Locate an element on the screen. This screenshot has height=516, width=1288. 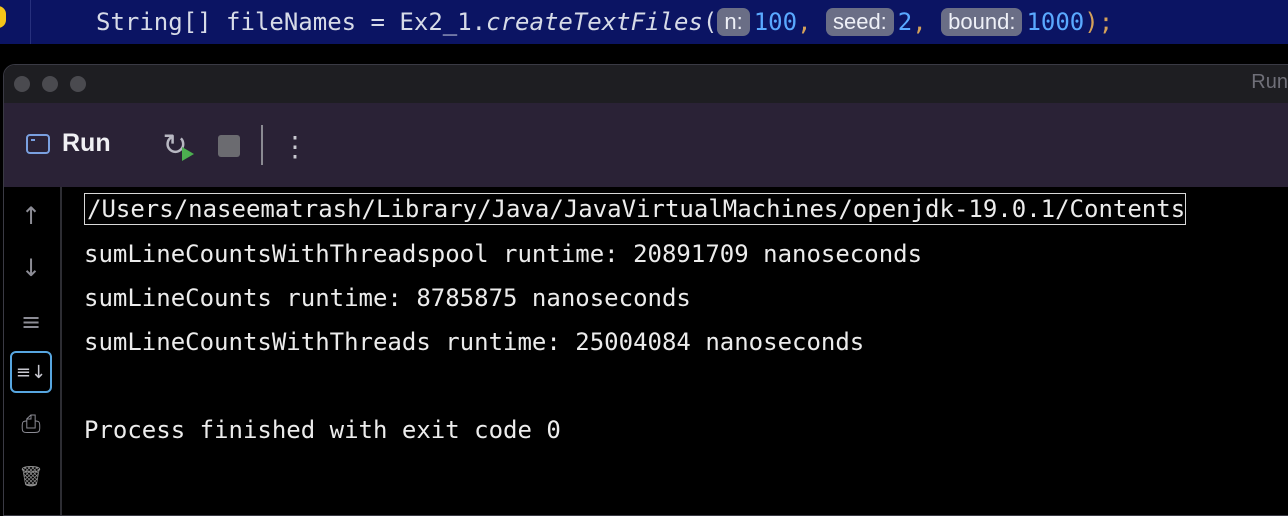
stop-button is located at coordinates (229, 146).